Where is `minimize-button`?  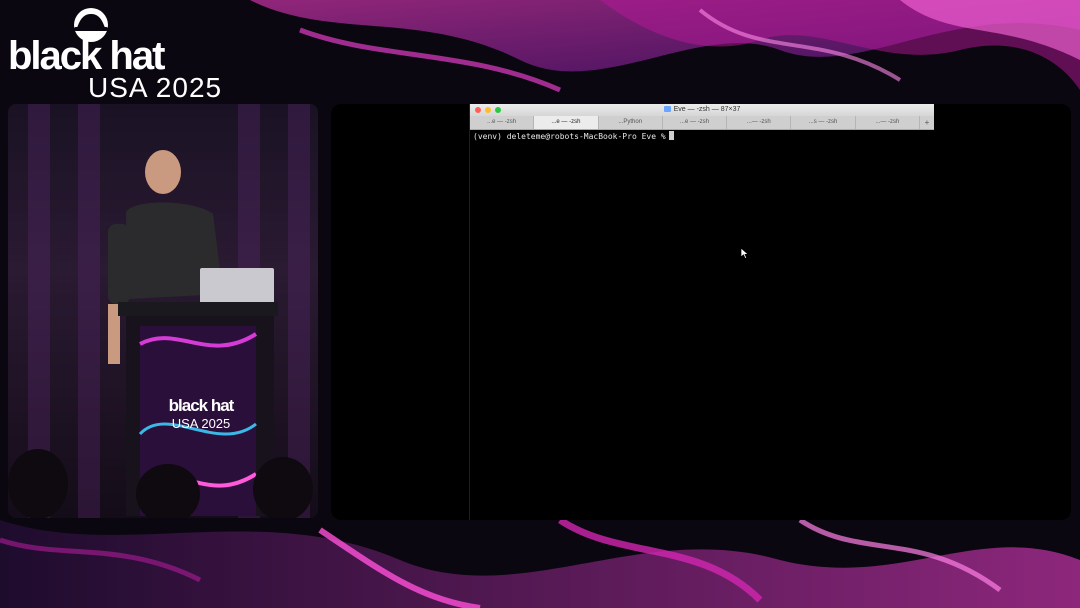
minimize-button is located at coordinates (488, 110).